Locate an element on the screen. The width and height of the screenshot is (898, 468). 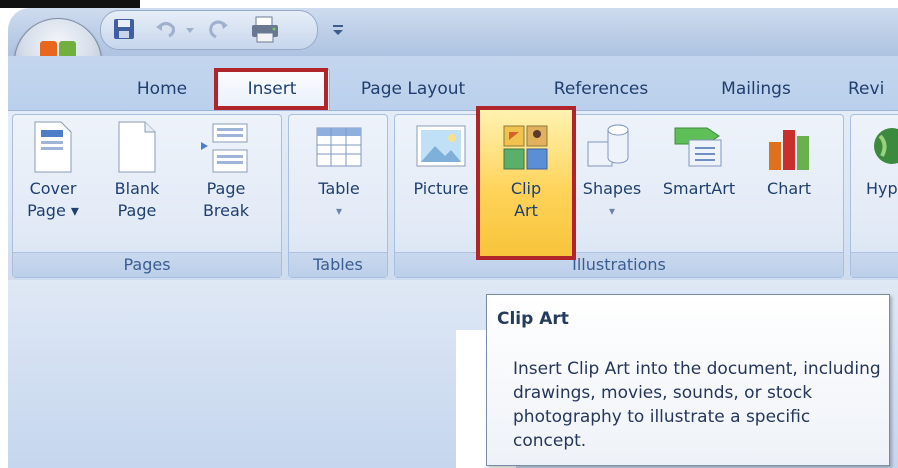
undo-dropdown-icon is located at coordinates (190, 30).